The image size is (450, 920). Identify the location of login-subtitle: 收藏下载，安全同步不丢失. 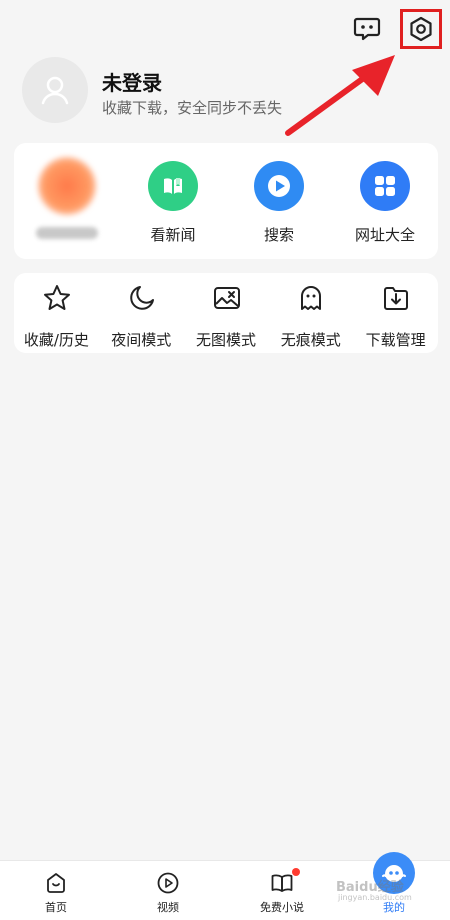
(192, 108).